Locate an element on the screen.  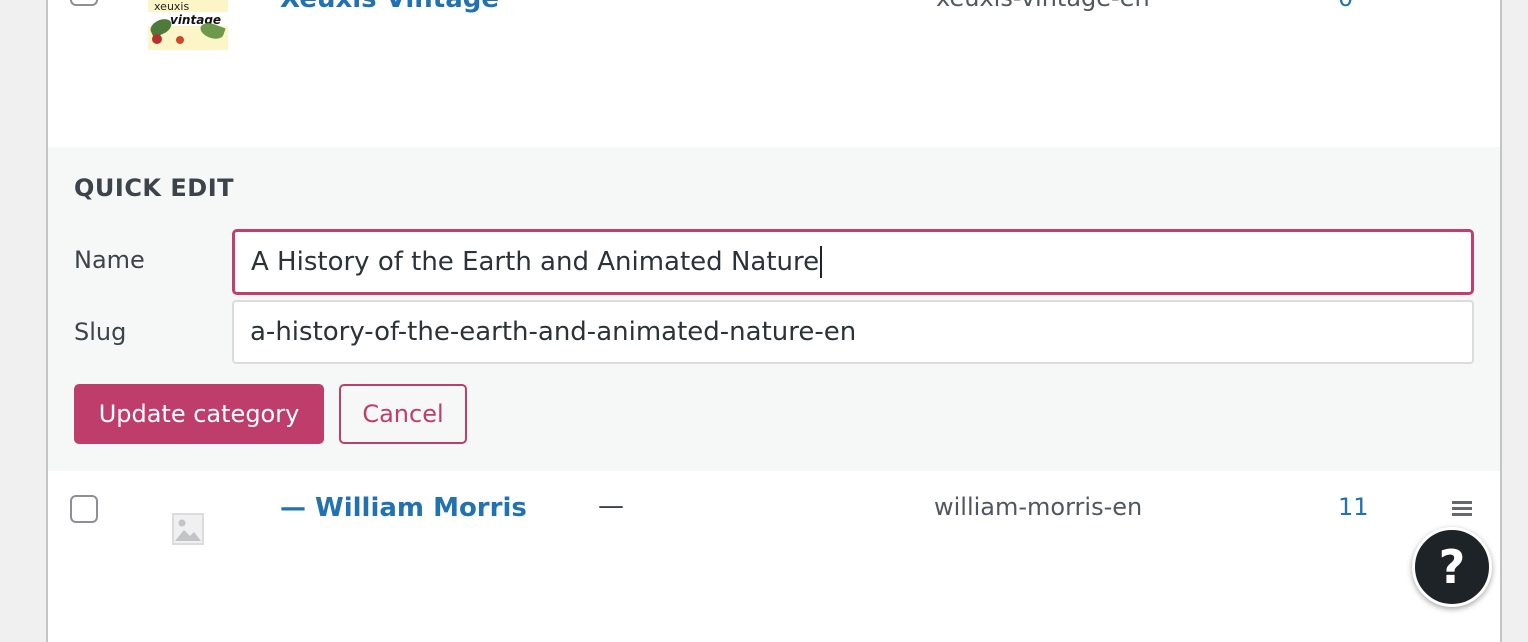
text-caret is located at coordinates (821, 262).